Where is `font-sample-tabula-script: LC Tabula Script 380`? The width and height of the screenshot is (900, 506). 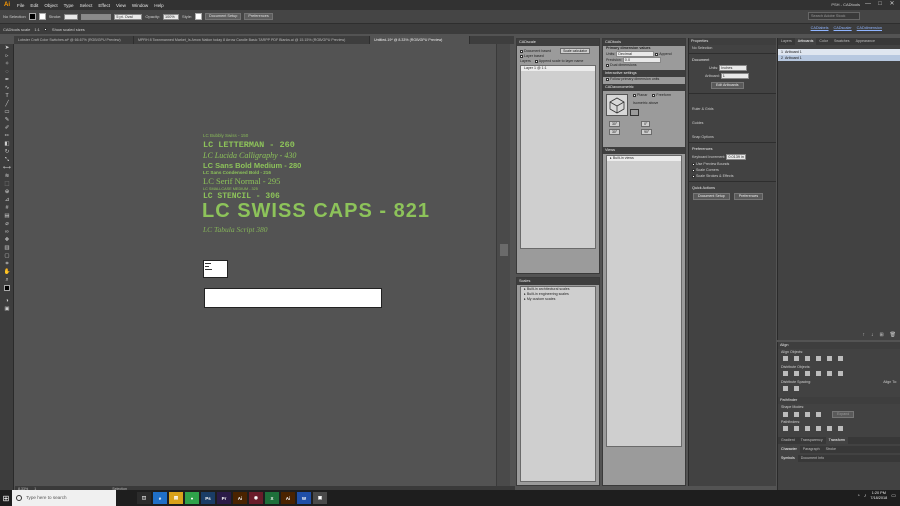 font-sample-tabula-script: LC Tabula Script 380 is located at coordinates (235, 229).